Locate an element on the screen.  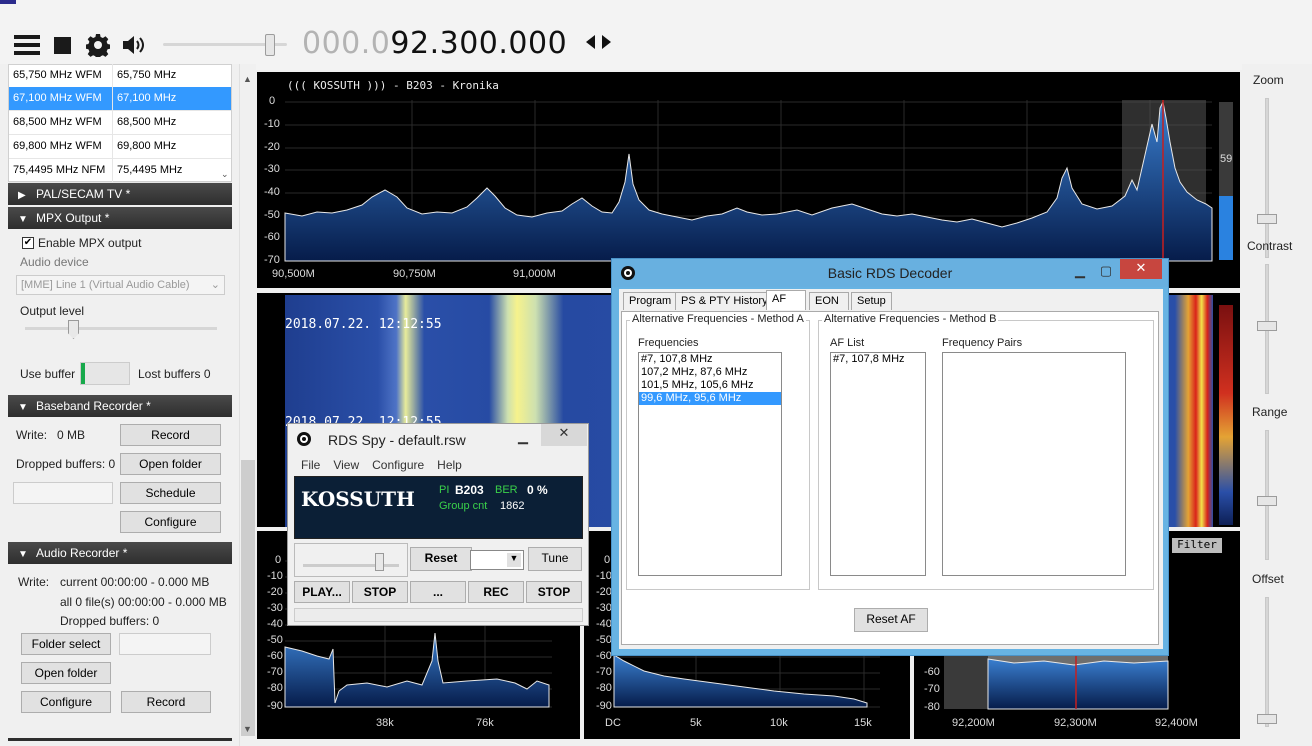
stop-rec-button: STOP is located at coordinates (554, 592).